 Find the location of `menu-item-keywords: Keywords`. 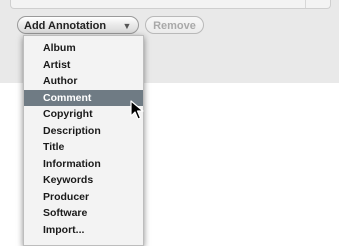

menu-item-keywords: Keywords is located at coordinates (83, 180).